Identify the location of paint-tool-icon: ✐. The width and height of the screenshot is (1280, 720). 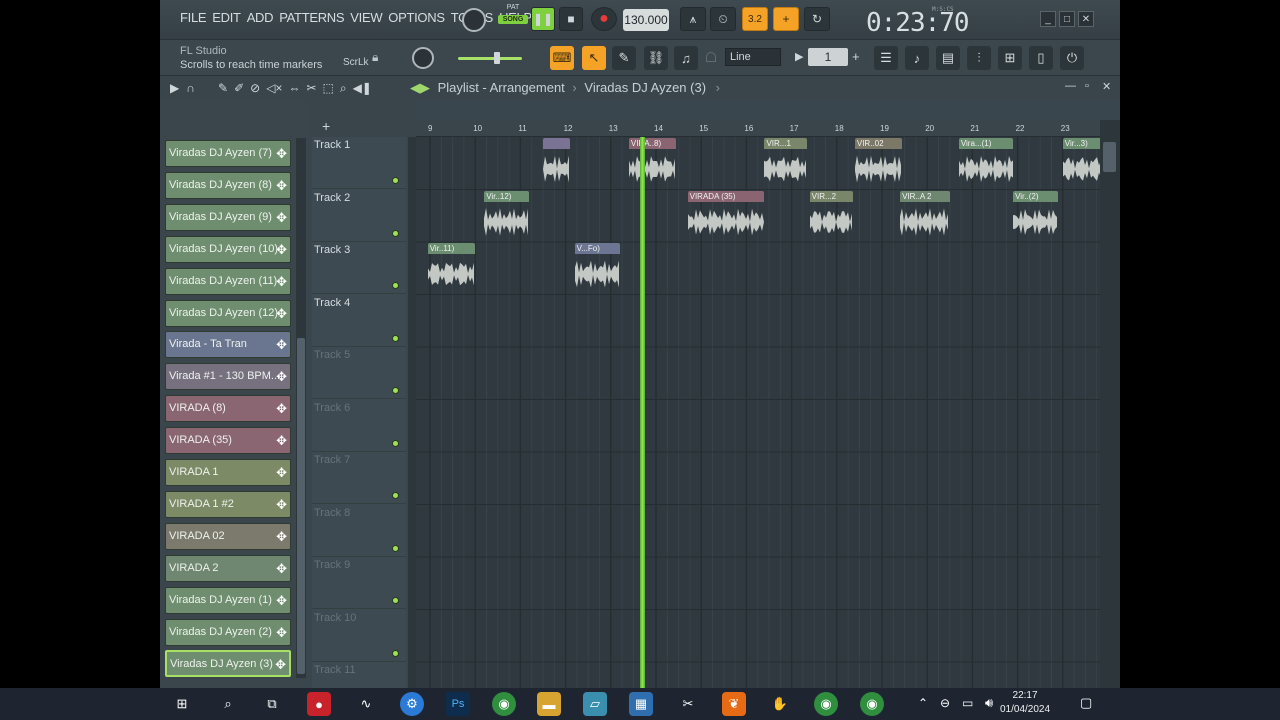
(239, 88).